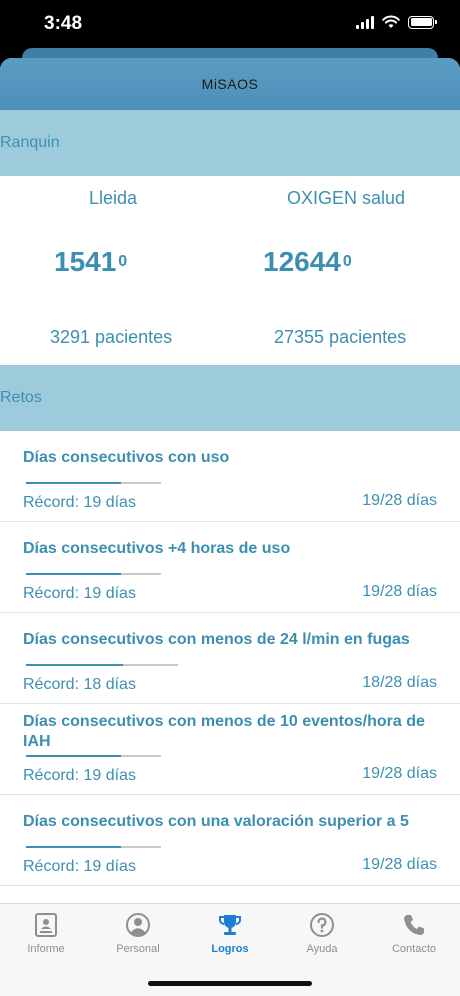  What do you see at coordinates (85, 261) in the screenshot?
I see `ranking-score-value-left: 1541` at bounding box center [85, 261].